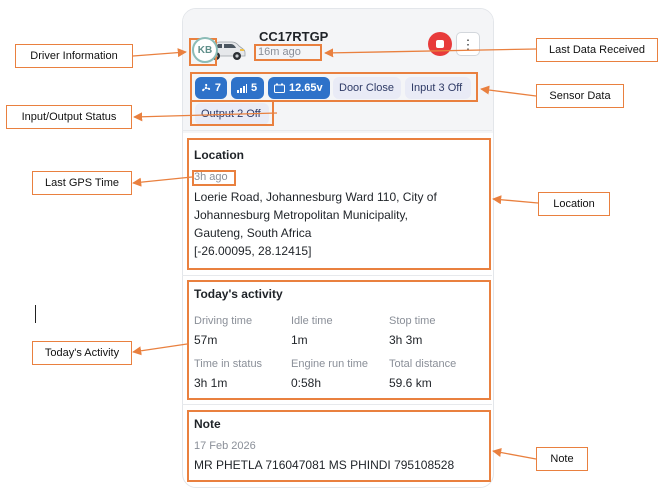 Image resolution: width=670 pixels, height=492 pixels. Describe the element at coordinates (580, 96) in the screenshot. I see `annotation-sensor-data: Sensor Data` at that location.